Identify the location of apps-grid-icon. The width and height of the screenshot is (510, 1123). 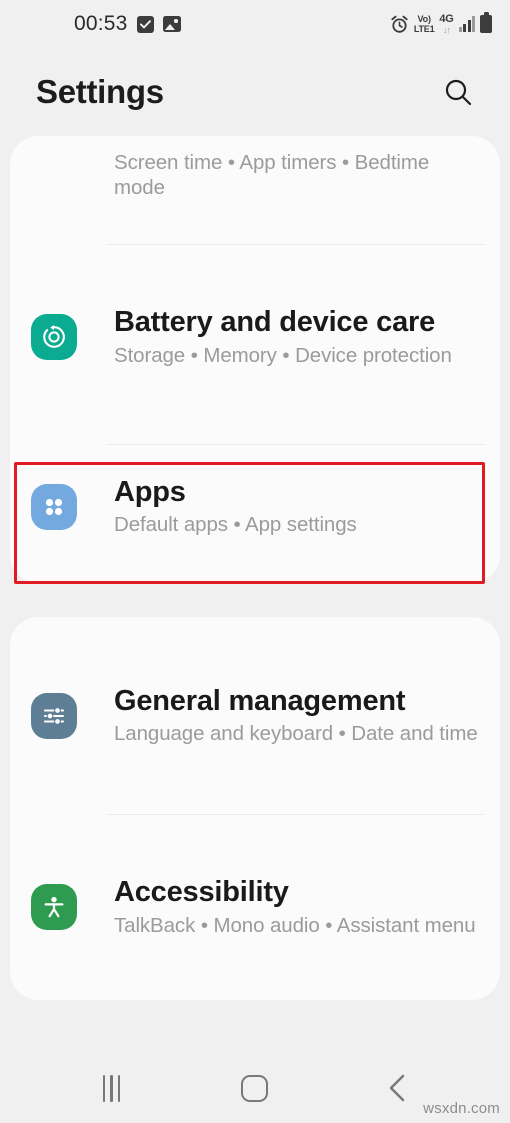
(54, 506).